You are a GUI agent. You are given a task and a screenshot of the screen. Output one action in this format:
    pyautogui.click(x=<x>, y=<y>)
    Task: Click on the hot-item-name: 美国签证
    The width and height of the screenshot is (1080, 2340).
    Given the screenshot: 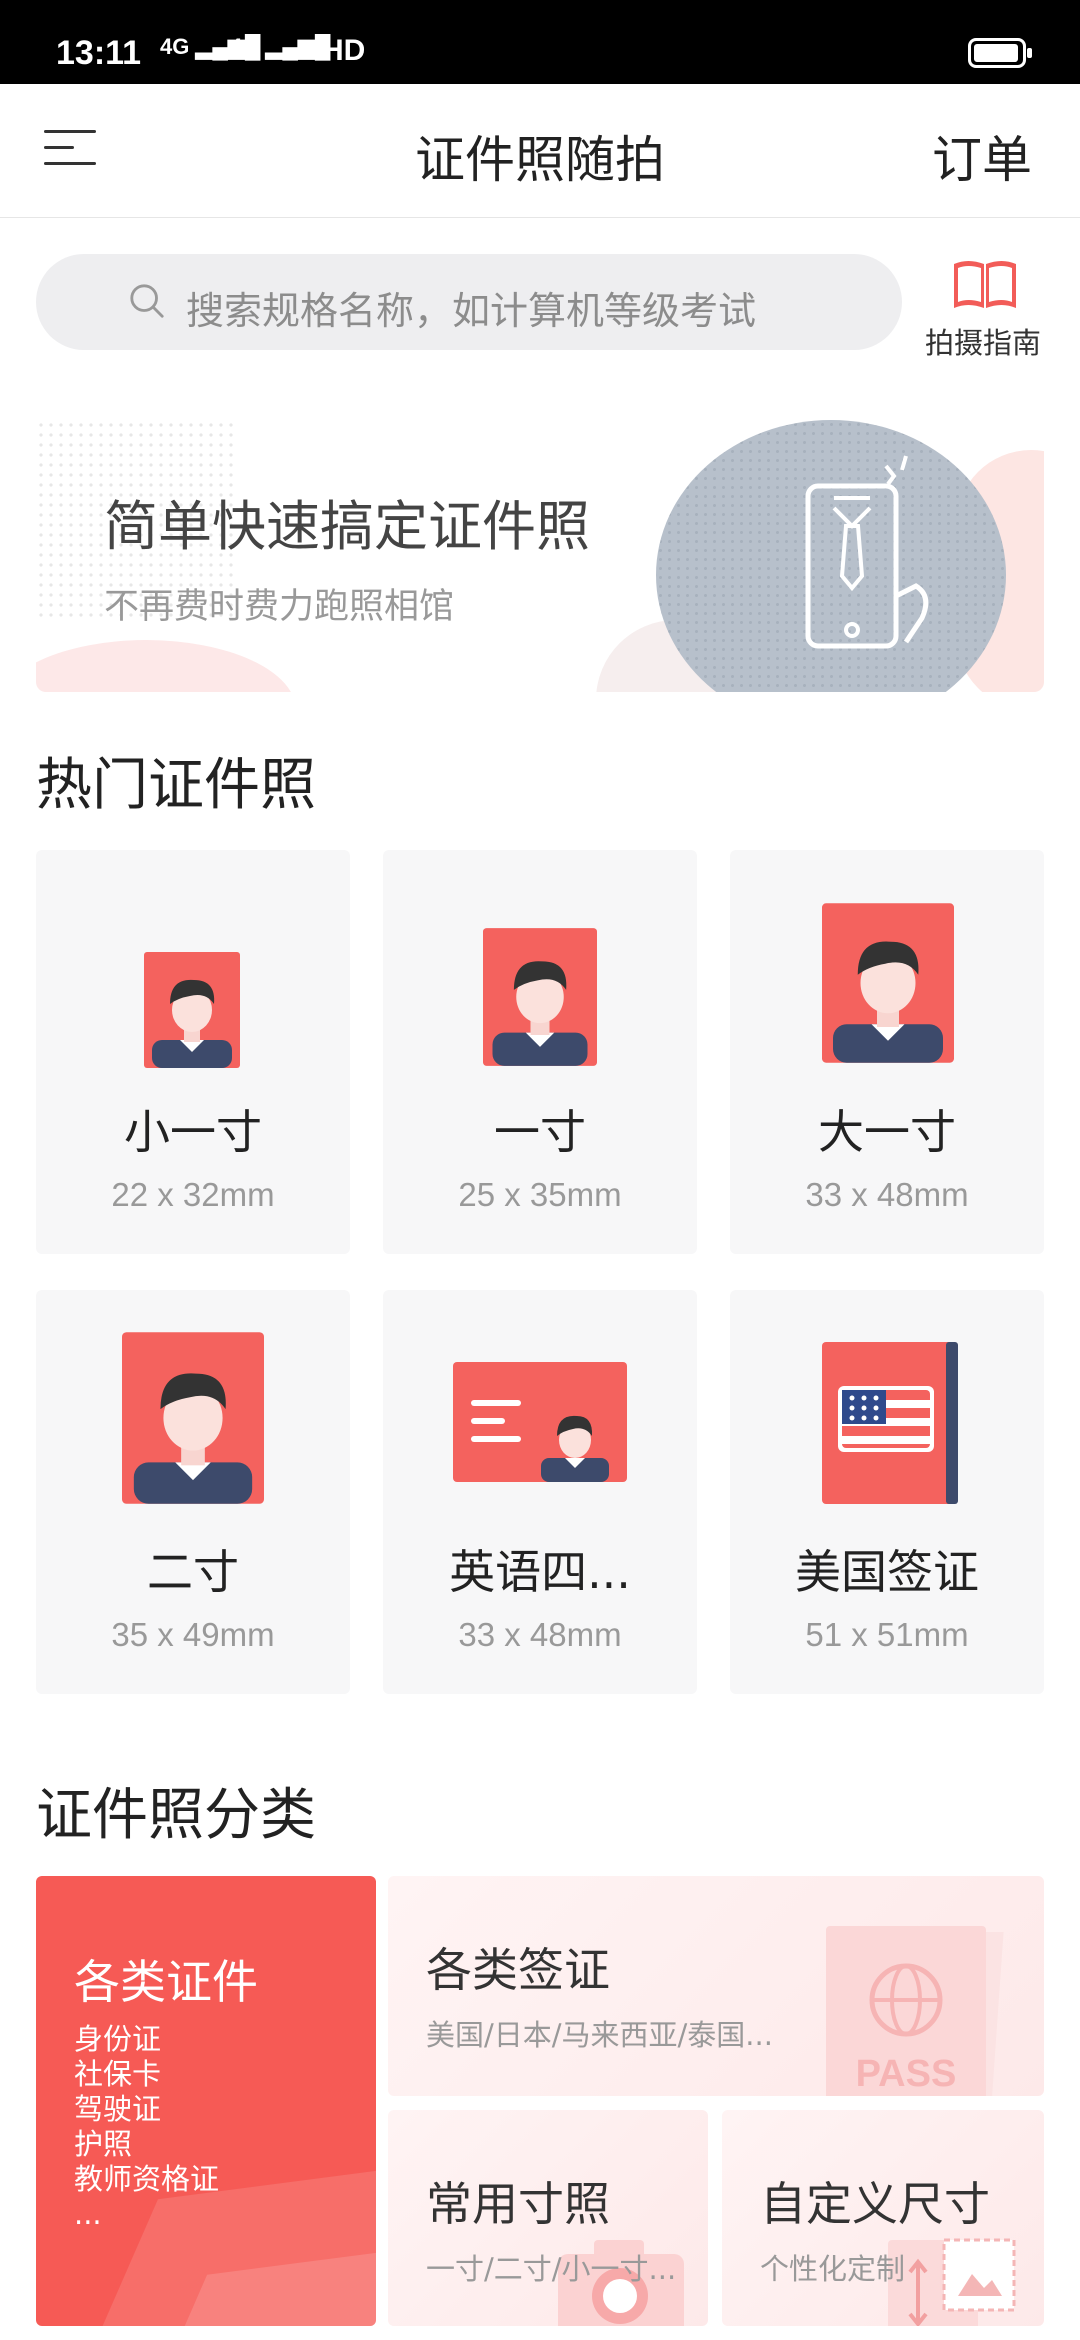 What is the action you would take?
    pyautogui.click(x=887, y=1572)
    